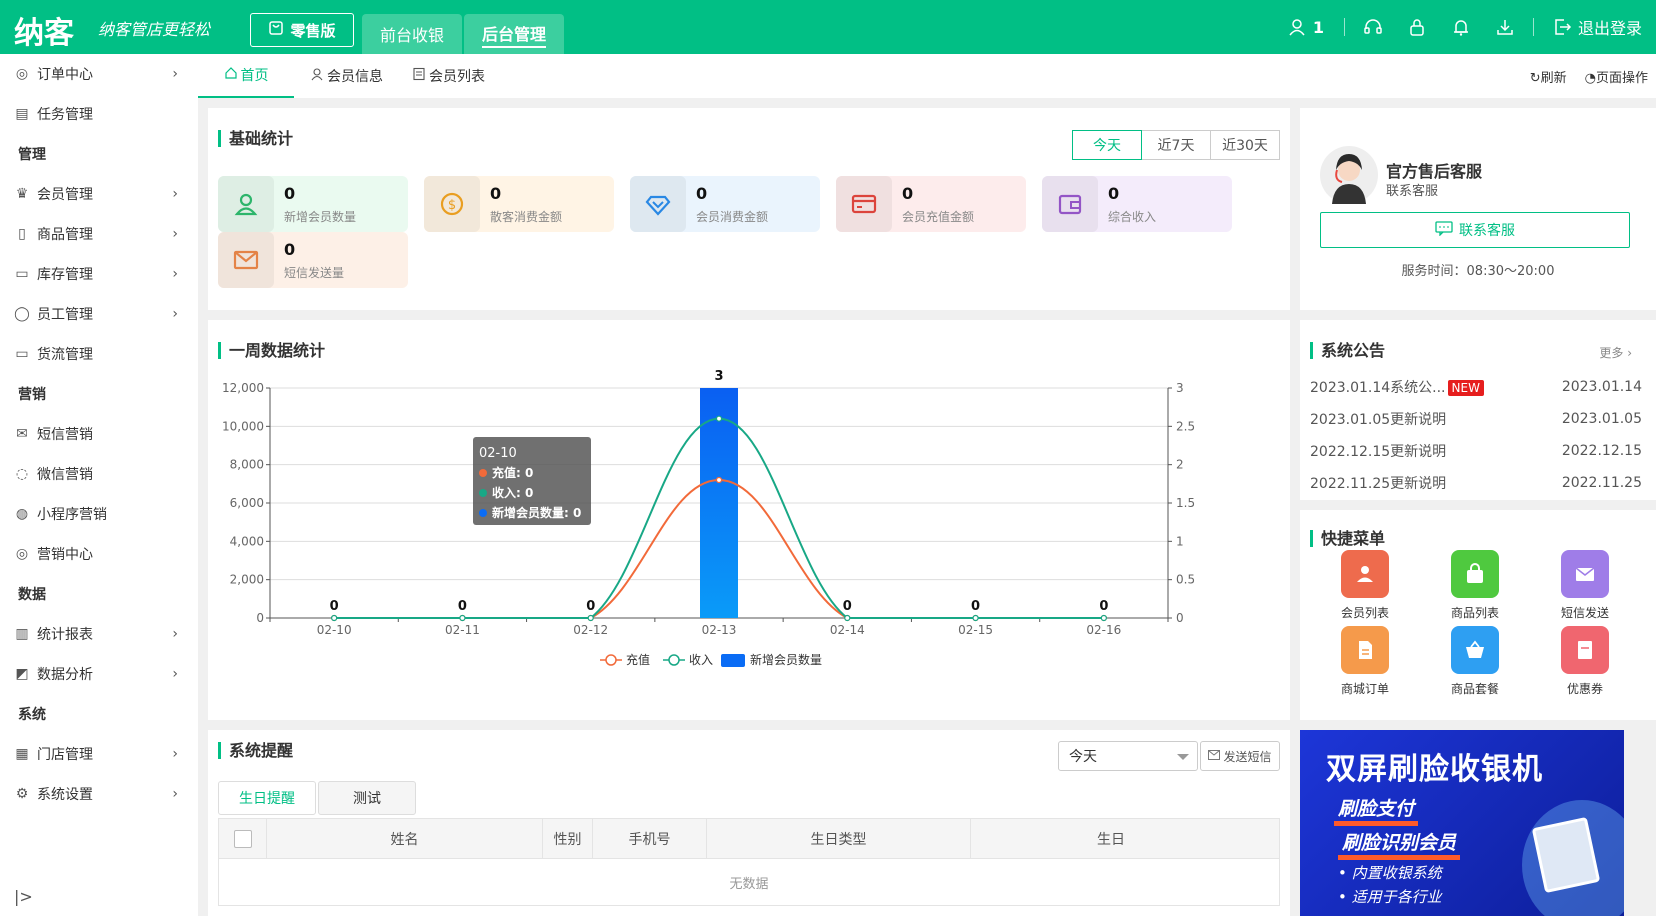  I want to click on notice-item: 2023.01.05更新说明 2023.01.05, so click(1476, 419).